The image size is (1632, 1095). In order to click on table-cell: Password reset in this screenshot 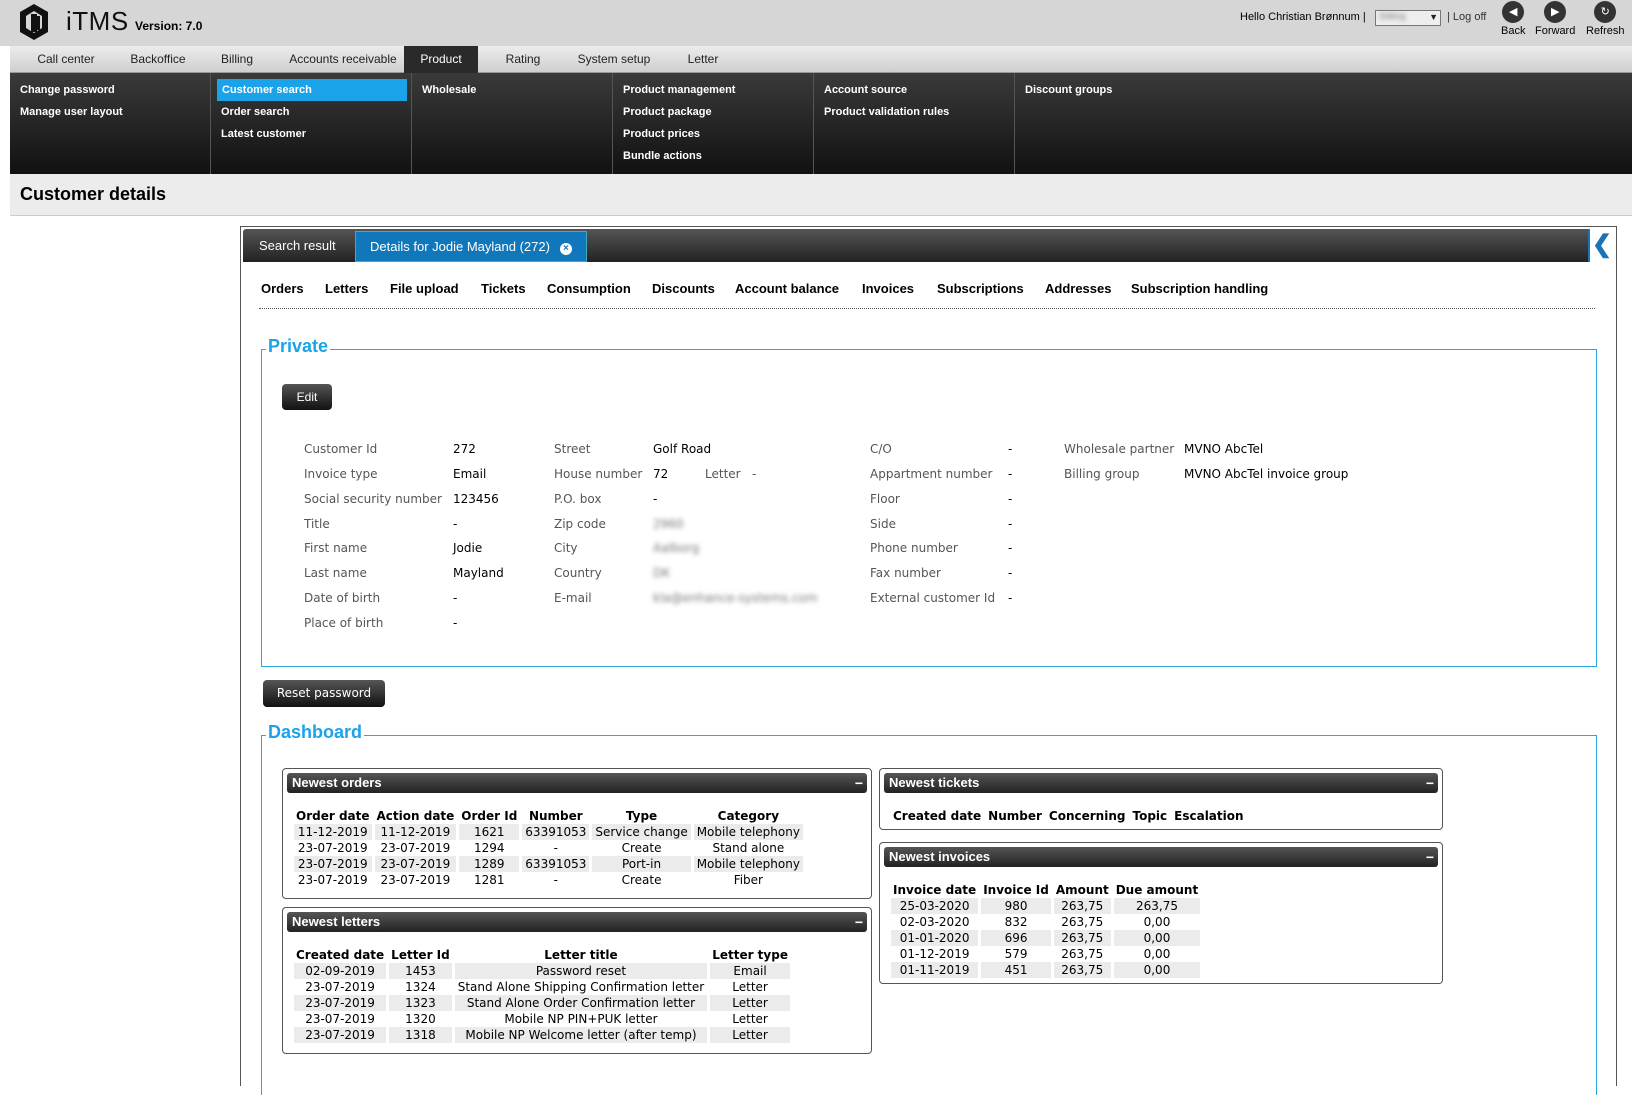, I will do `click(581, 971)`.